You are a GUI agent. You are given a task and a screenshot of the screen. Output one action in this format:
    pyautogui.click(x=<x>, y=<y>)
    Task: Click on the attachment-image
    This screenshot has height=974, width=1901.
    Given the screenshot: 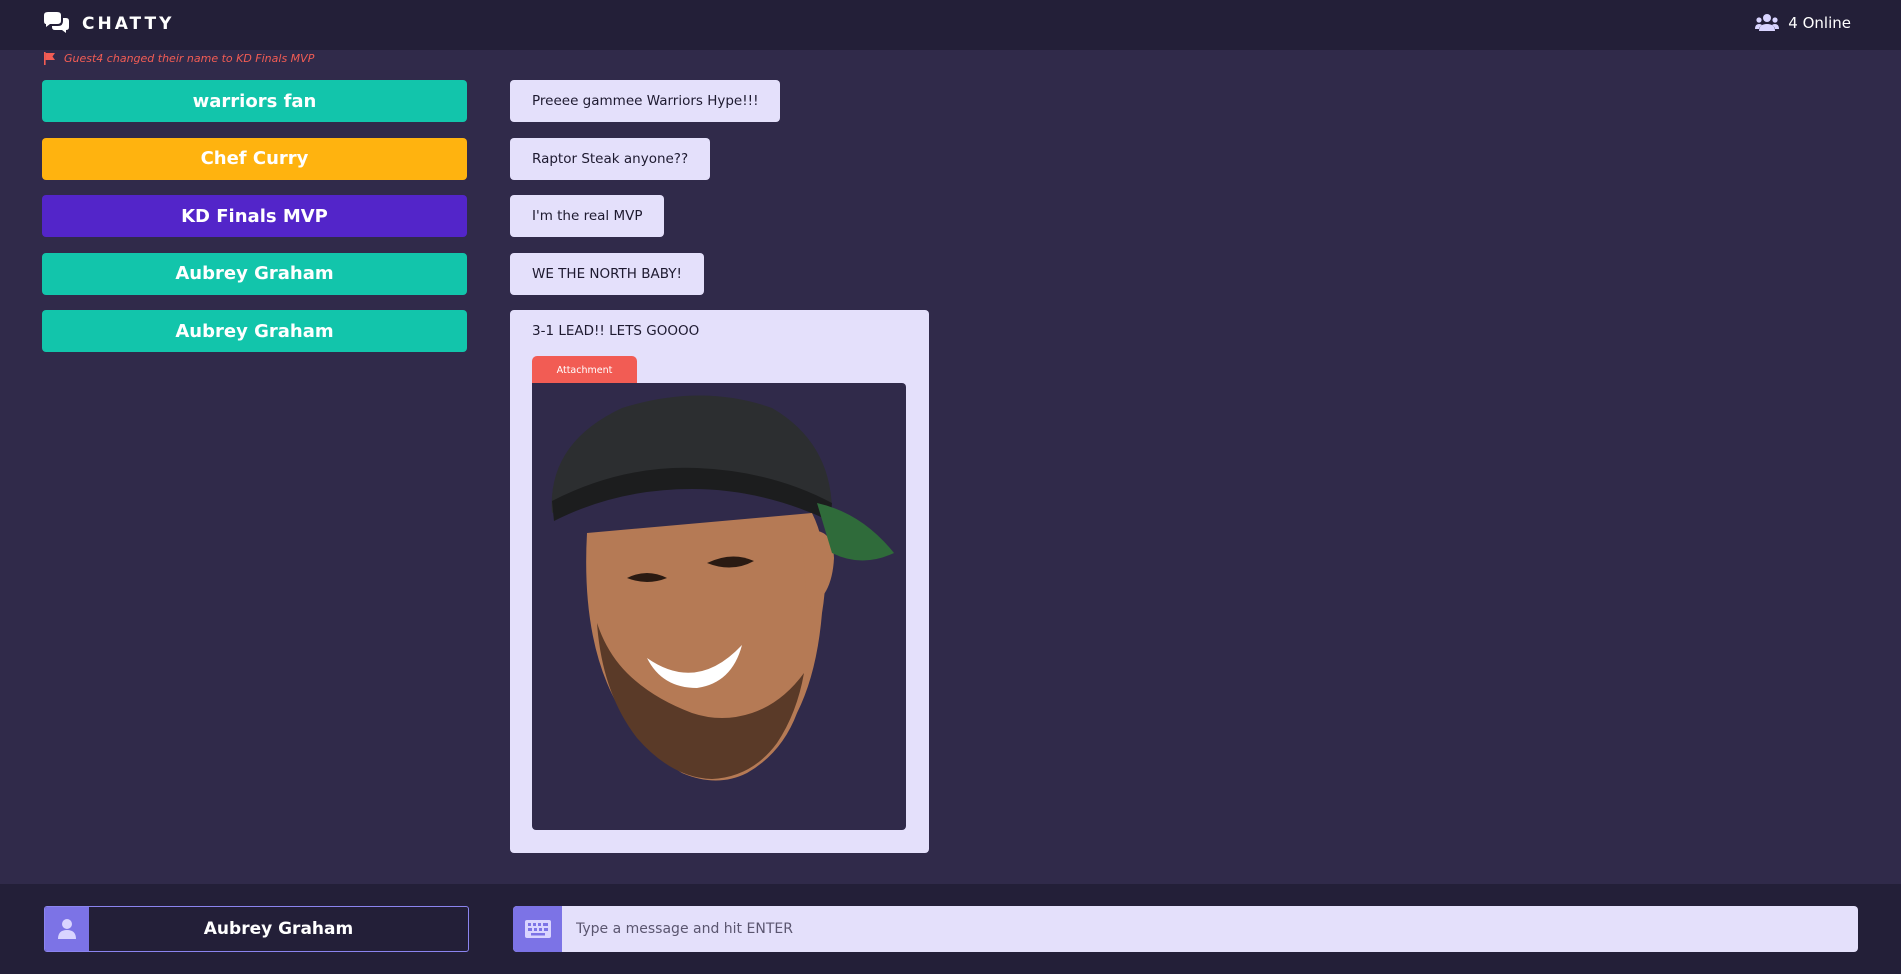 What is the action you would take?
    pyautogui.click(x=719, y=606)
    